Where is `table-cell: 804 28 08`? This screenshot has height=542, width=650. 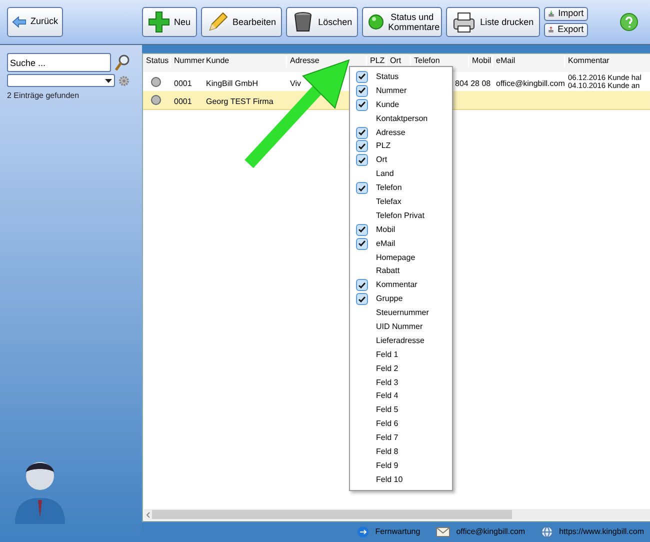 table-cell: 804 28 08 is located at coordinates (473, 83).